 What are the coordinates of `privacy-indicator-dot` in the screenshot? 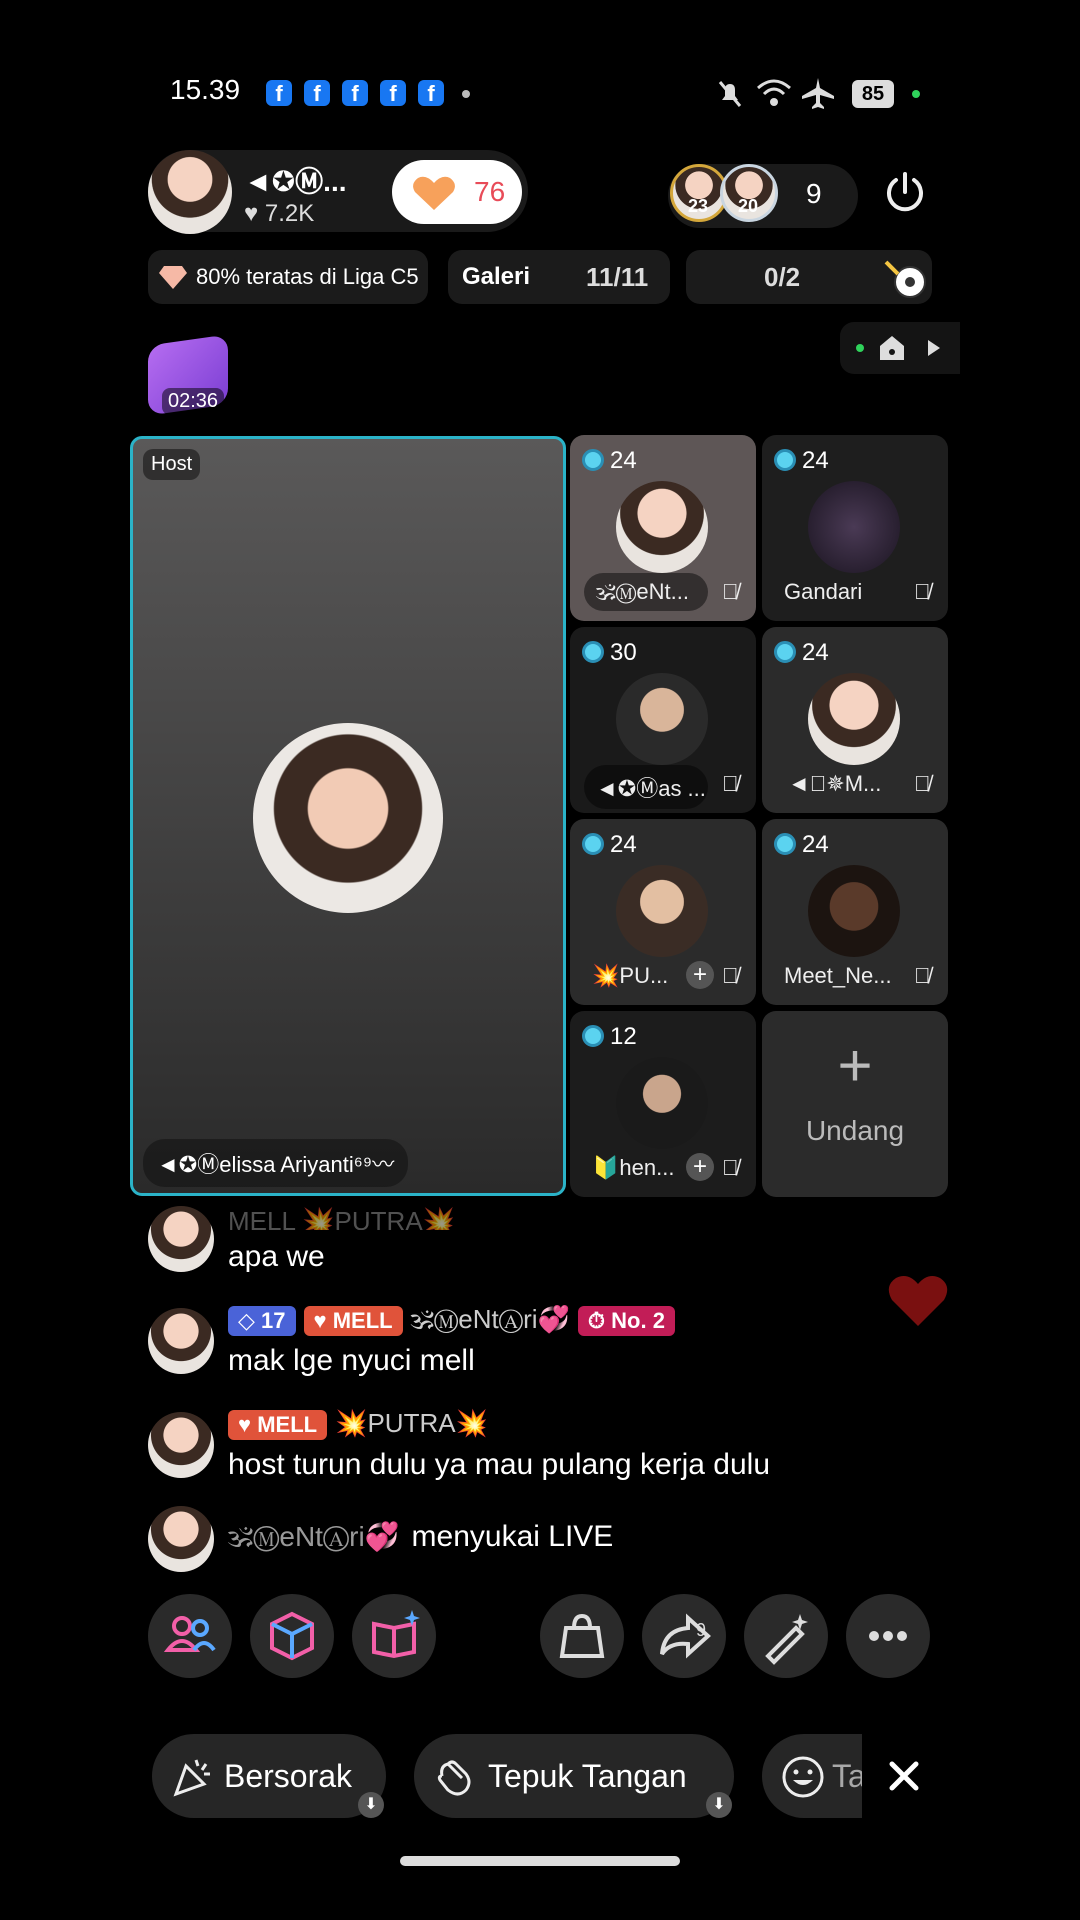 It's located at (916, 94).